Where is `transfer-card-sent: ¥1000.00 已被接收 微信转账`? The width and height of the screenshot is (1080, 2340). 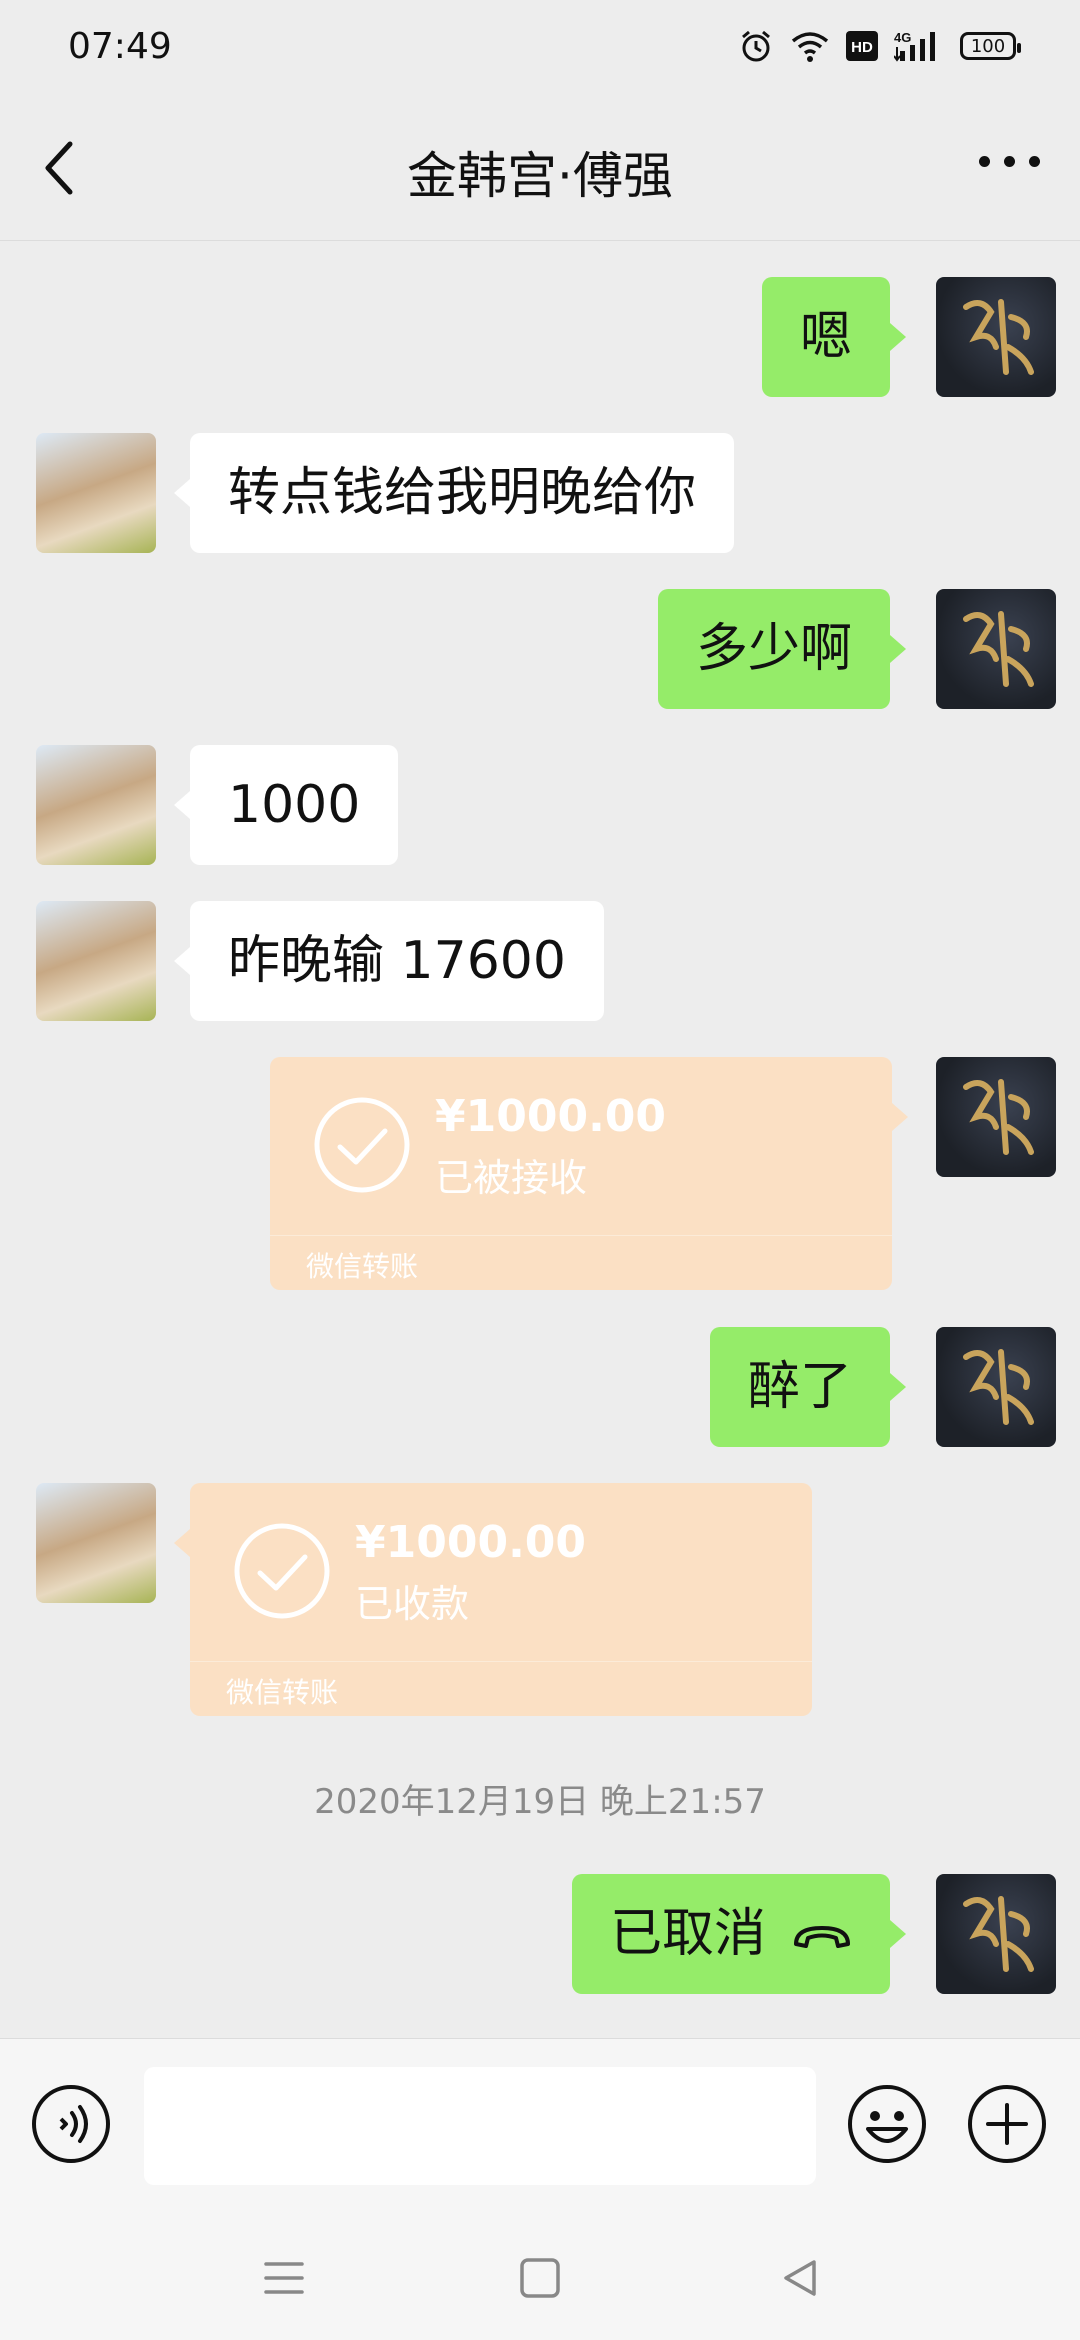
transfer-card-sent: ¥1000.00 已被接收 微信转账 is located at coordinates (589, 1173).